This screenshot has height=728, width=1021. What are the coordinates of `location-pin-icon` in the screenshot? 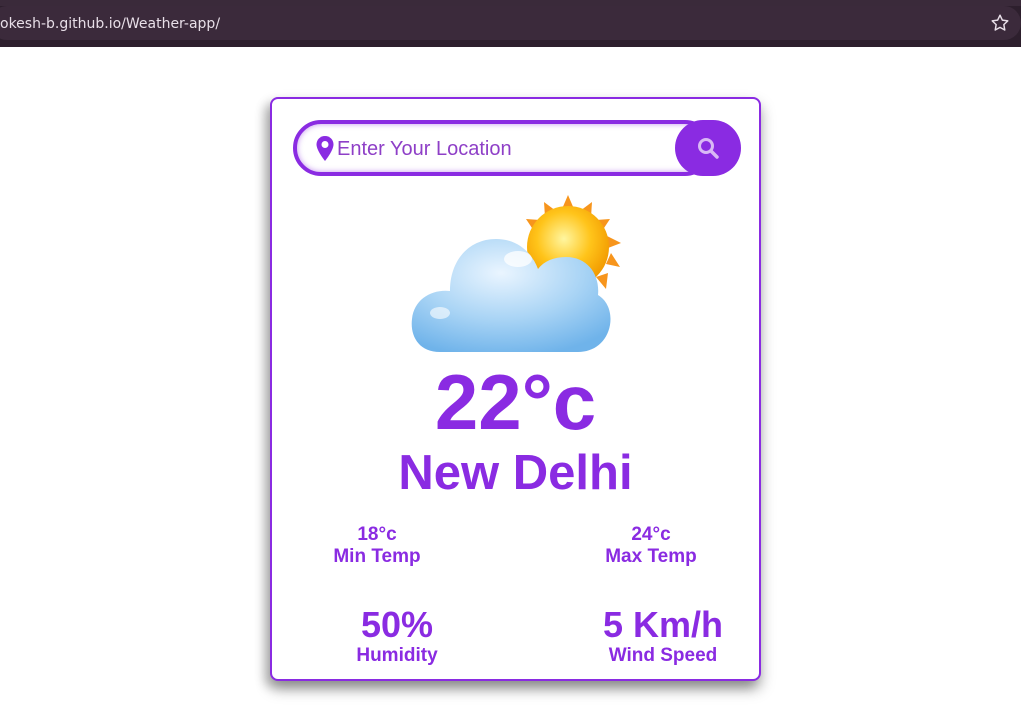 It's located at (325, 148).